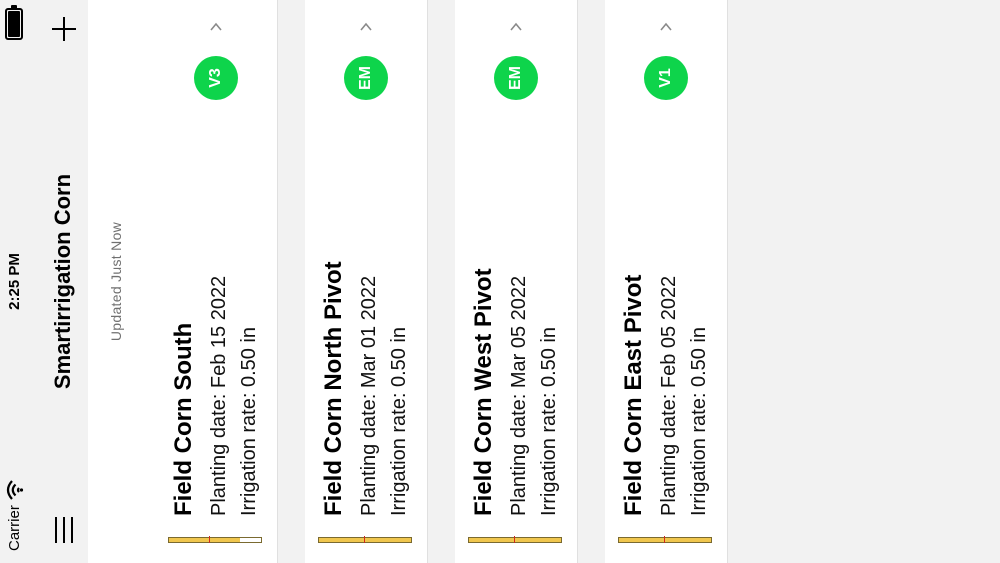 The width and height of the screenshot is (1000, 563). I want to click on growth-stage-label: V1, so click(665, 78).